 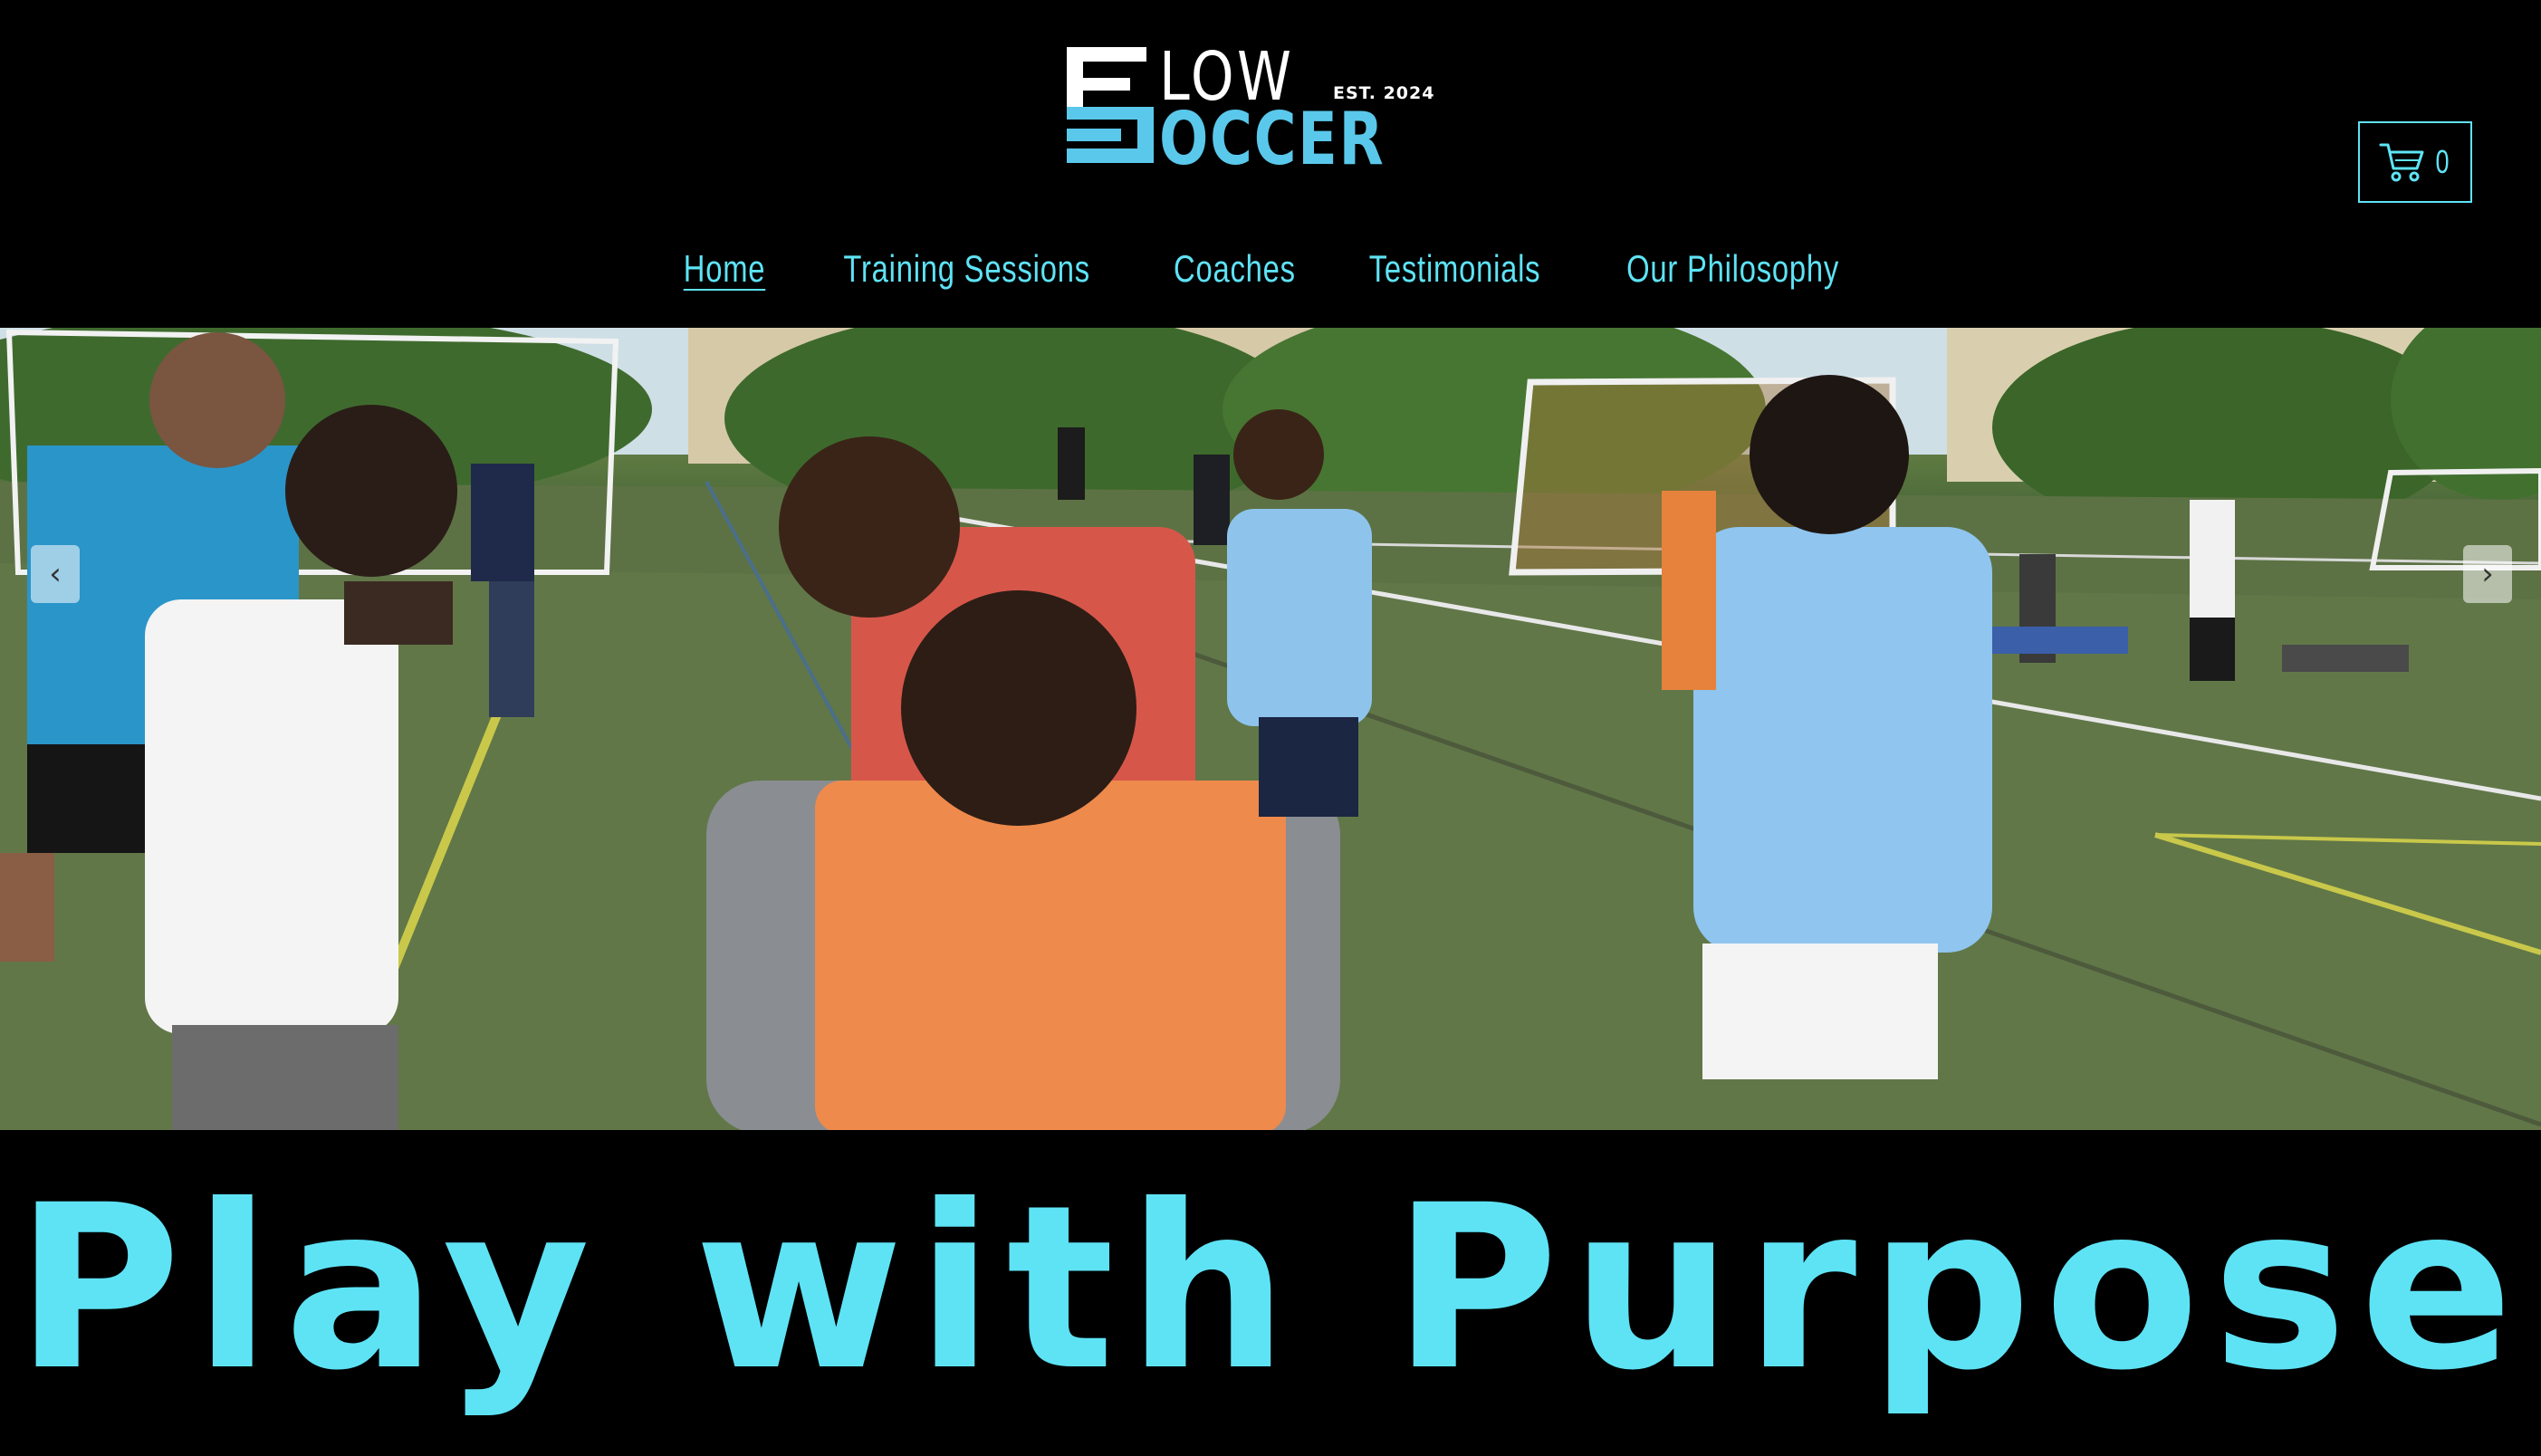 I want to click on chevron-right-icon: ›, so click(x=2487, y=574).